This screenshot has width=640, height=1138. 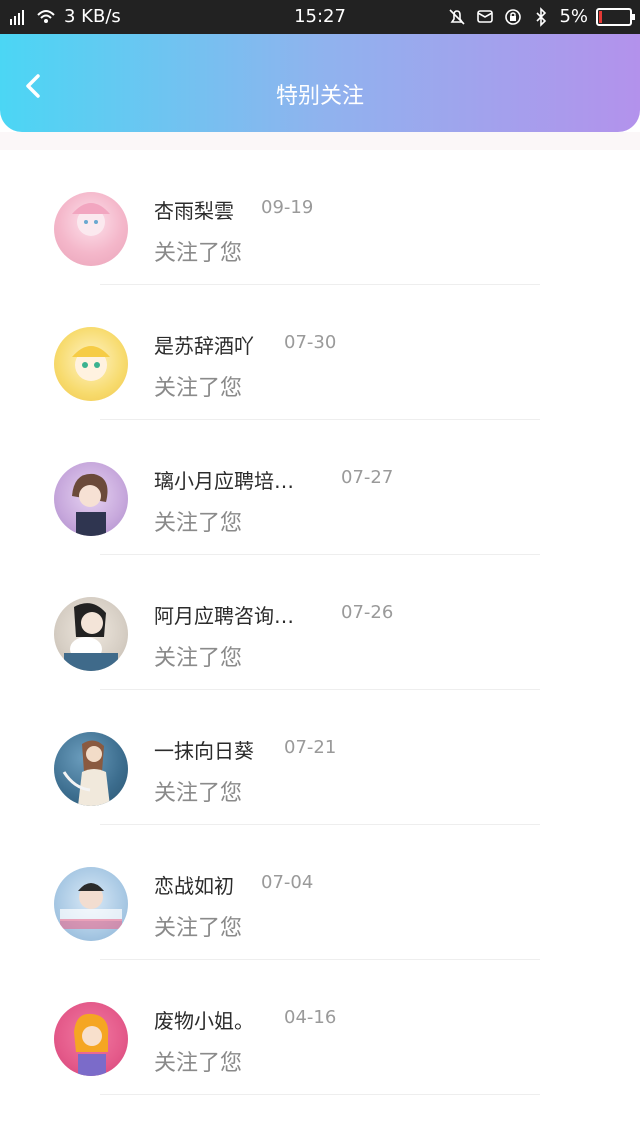 I want to click on list-item: 一抹向日葵 07-21 关注了您, so click(x=320, y=757).